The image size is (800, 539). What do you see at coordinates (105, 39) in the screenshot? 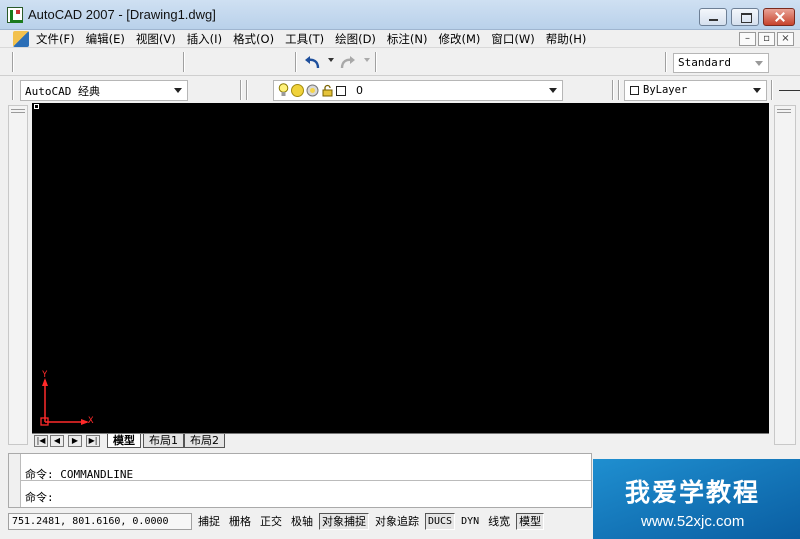
I see `menu-edit: 编辑(E)` at bounding box center [105, 39].